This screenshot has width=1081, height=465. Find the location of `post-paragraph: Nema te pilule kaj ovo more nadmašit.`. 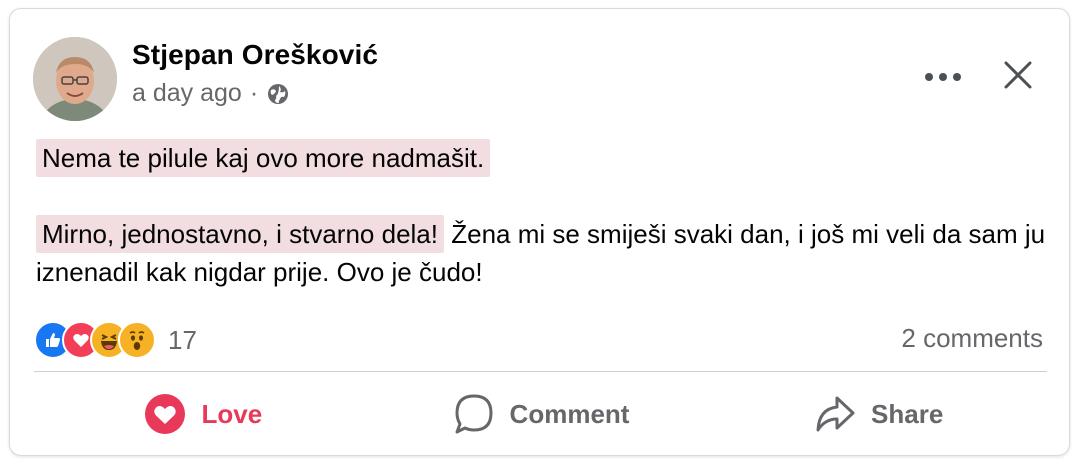

post-paragraph: Nema te pilule kaj ovo more nadmašit. is located at coordinates (541, 158).